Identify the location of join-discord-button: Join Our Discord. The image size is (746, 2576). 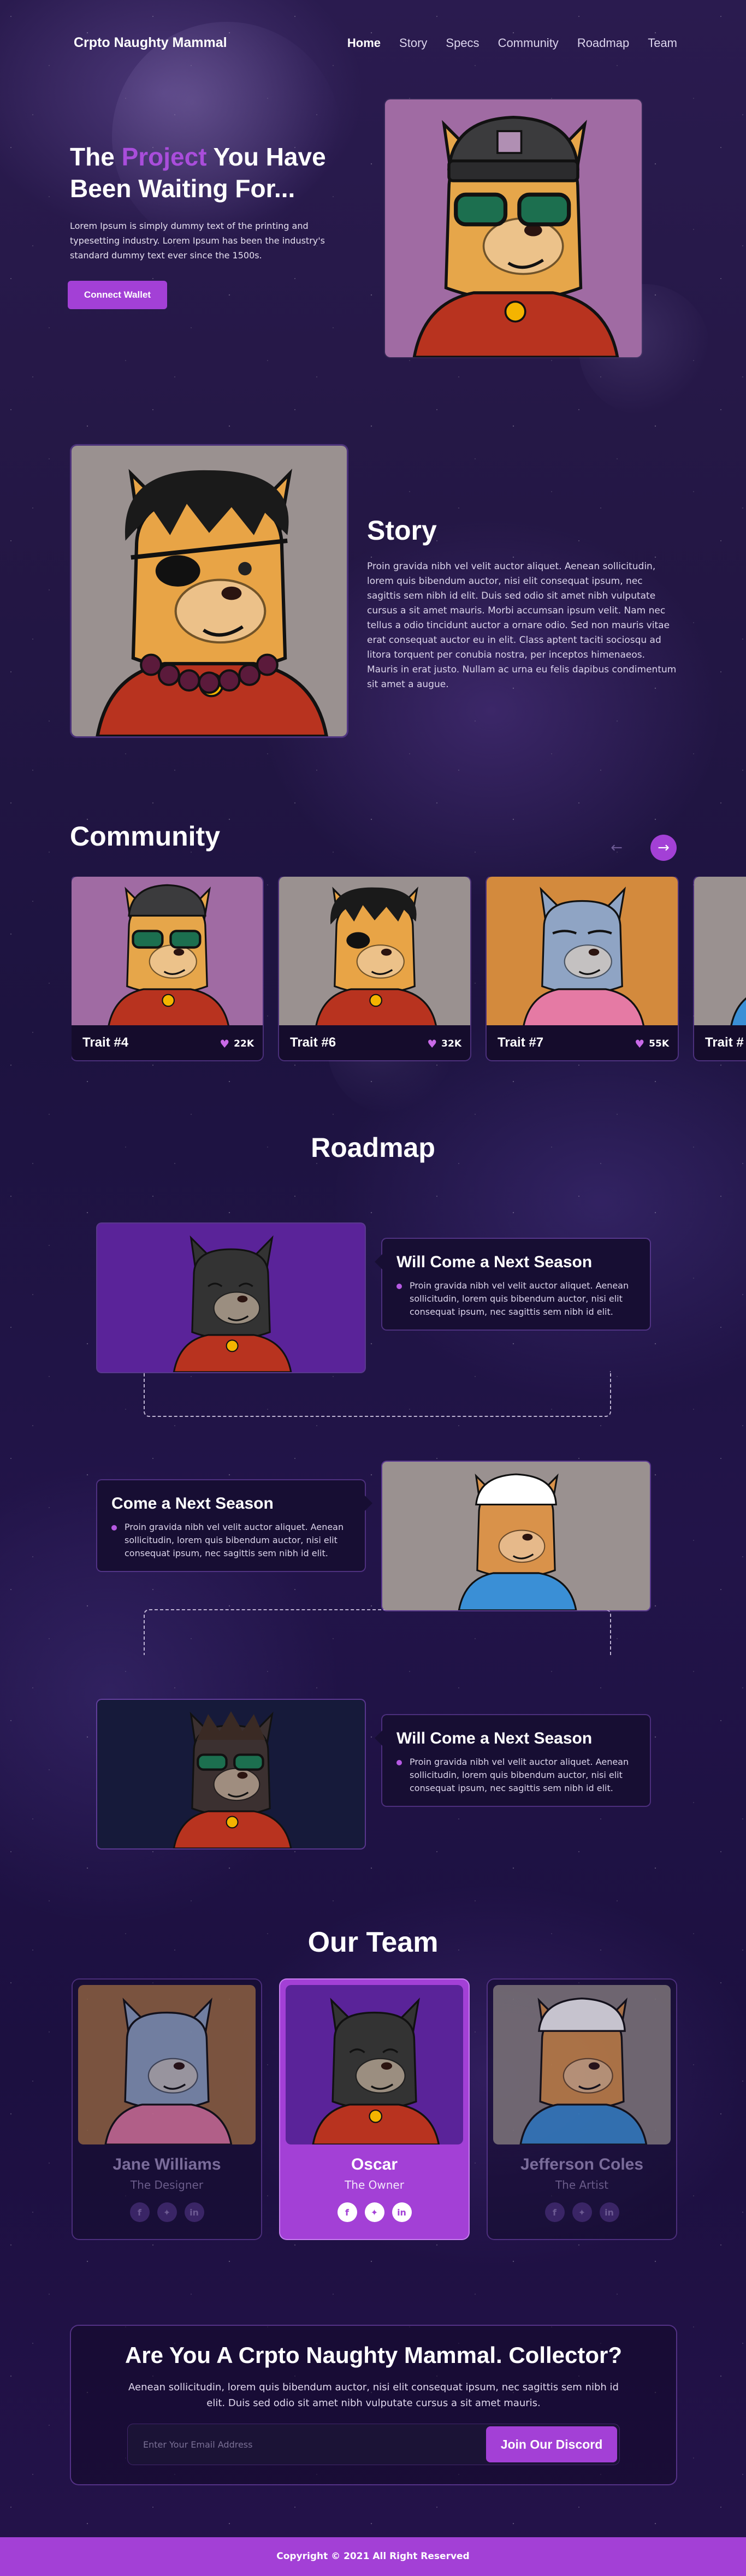
(552, 2444).